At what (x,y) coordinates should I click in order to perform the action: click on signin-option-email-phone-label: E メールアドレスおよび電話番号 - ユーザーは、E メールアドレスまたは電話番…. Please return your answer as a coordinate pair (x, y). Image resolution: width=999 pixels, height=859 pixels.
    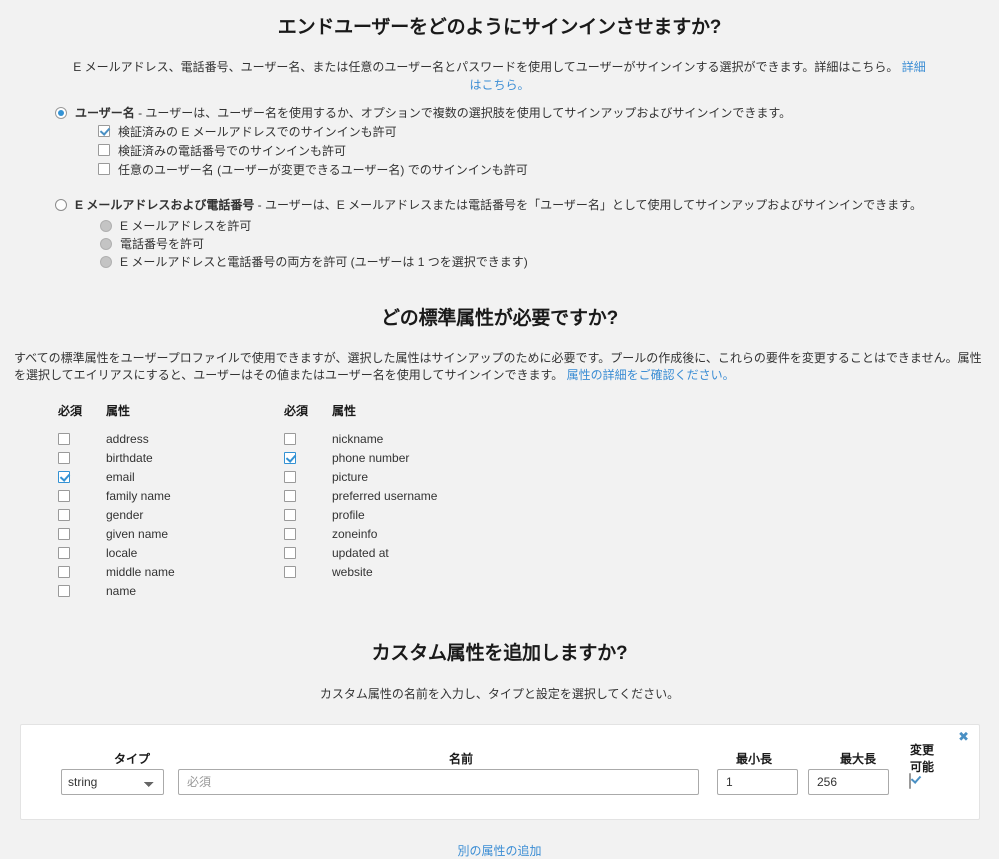
    Looking at the image, I should click on (498, 205).